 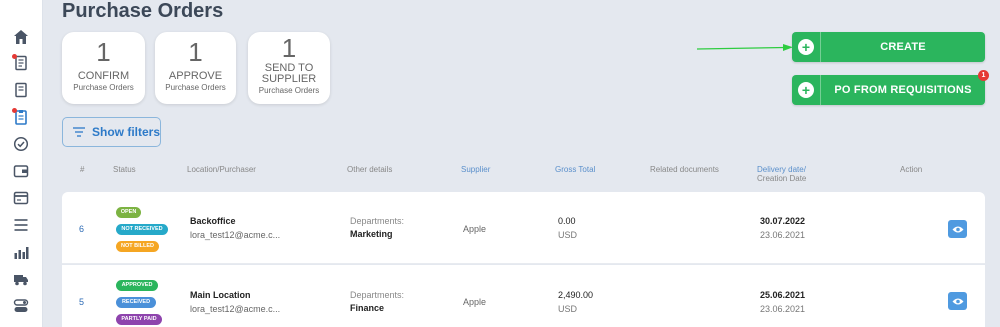 I want to click on column-header-number: #, so click(x=82, y=169).